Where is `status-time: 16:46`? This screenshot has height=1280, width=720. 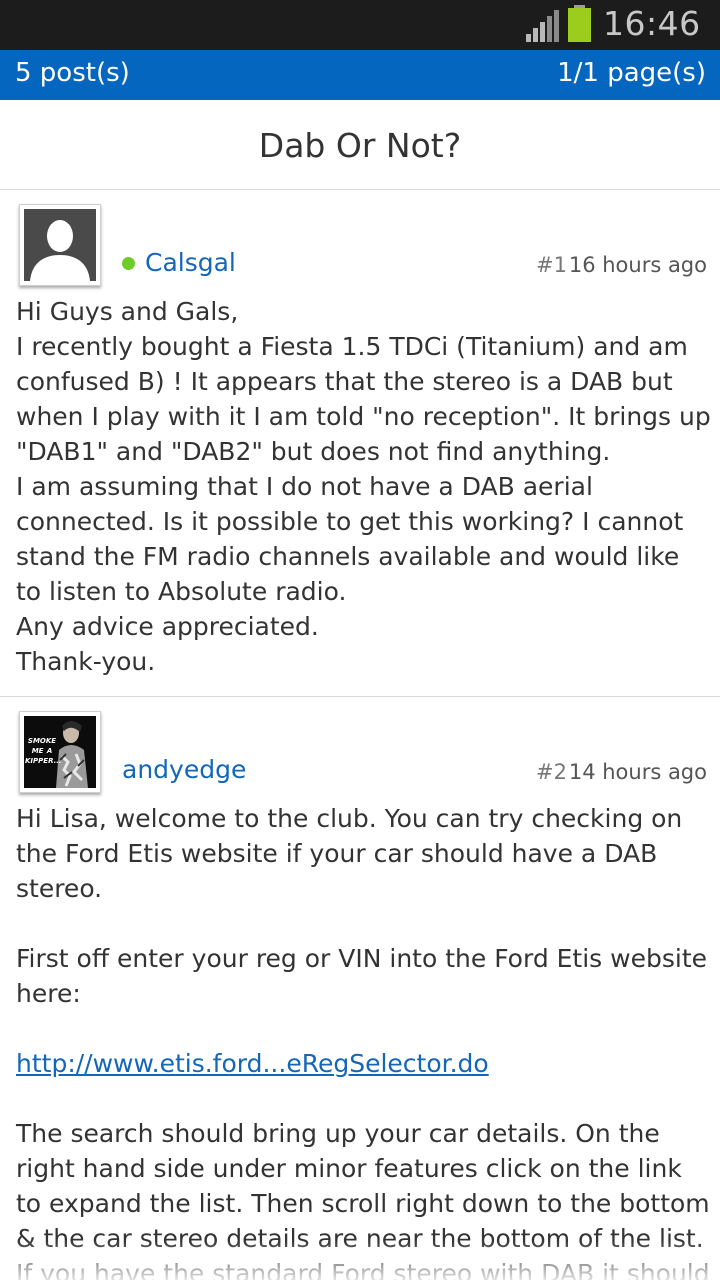 status-time: 16:46 is located at coordinates (652, 23).